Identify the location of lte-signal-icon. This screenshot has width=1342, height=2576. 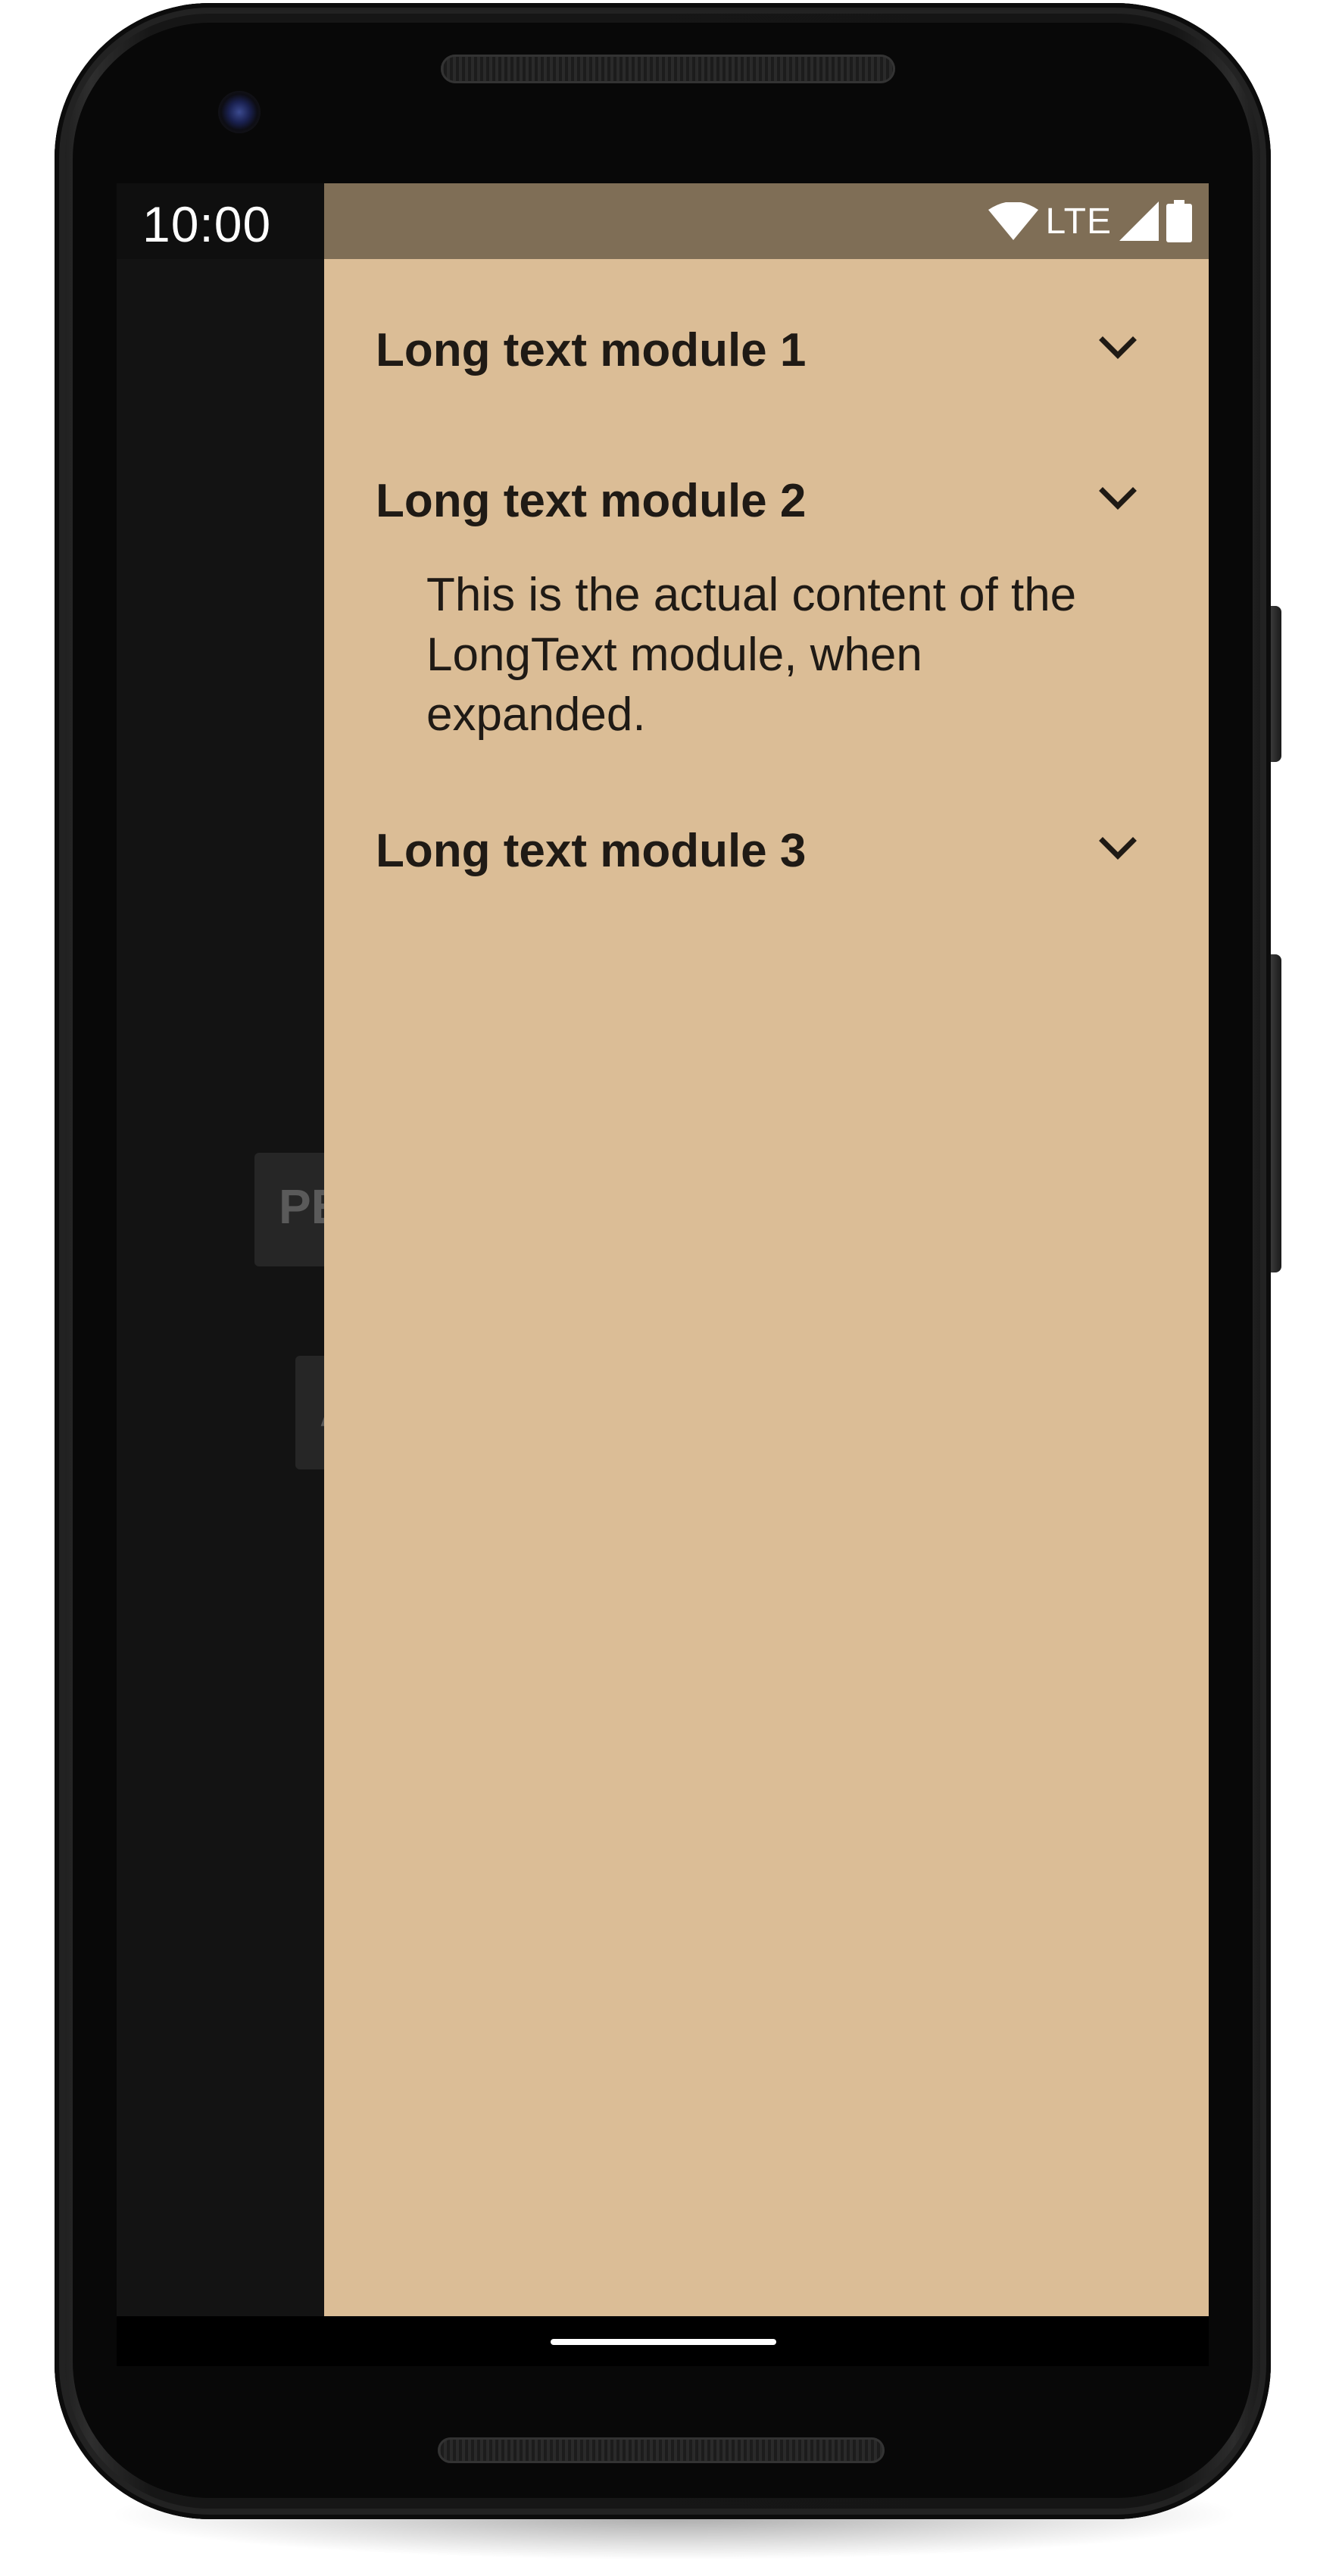
(1139, 221).